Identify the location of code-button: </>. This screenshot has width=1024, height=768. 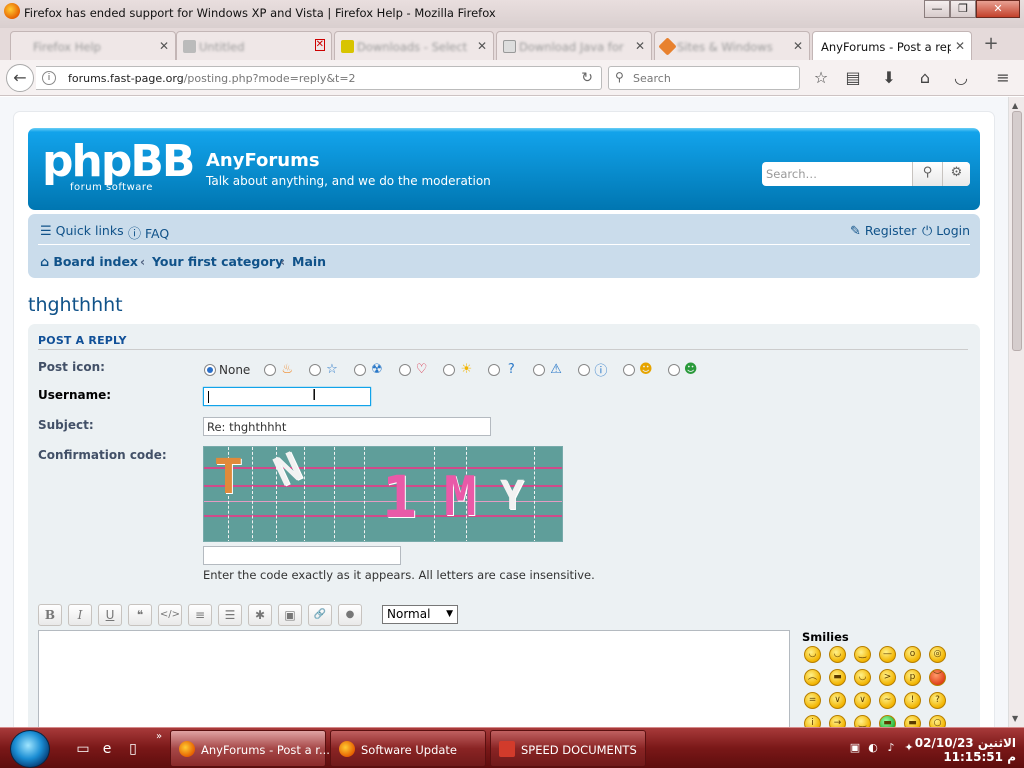
(170, 615).